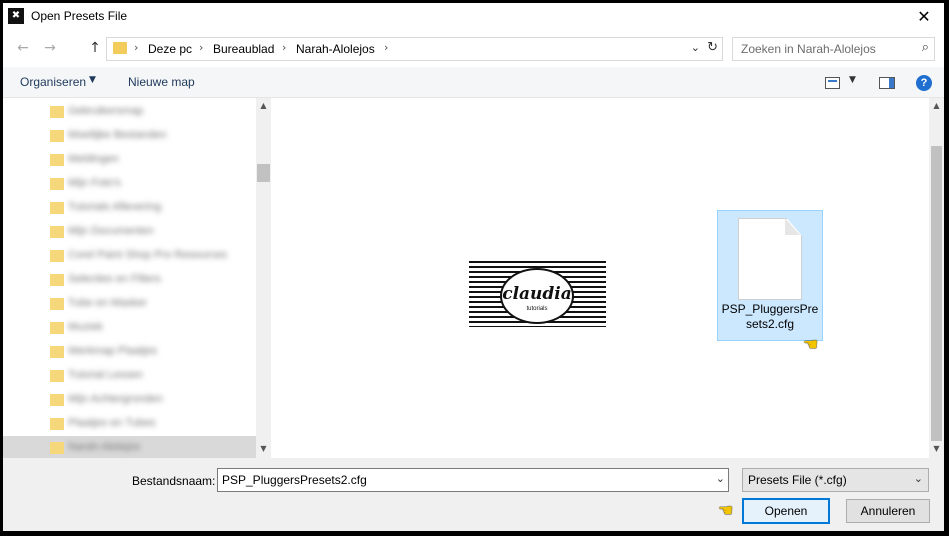 The width and height of the screenshot is (949, 536). Describe the element at coordinates (105, 375) in the screenshot. I see `tree-item-label: Tutorial Lessen` at that location.